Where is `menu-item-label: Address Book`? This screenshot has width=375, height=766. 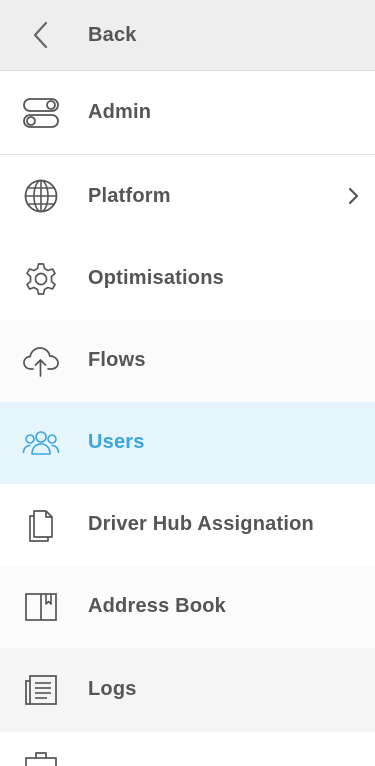
menu-item-label: Address Book is located at coordinates (157, 606).